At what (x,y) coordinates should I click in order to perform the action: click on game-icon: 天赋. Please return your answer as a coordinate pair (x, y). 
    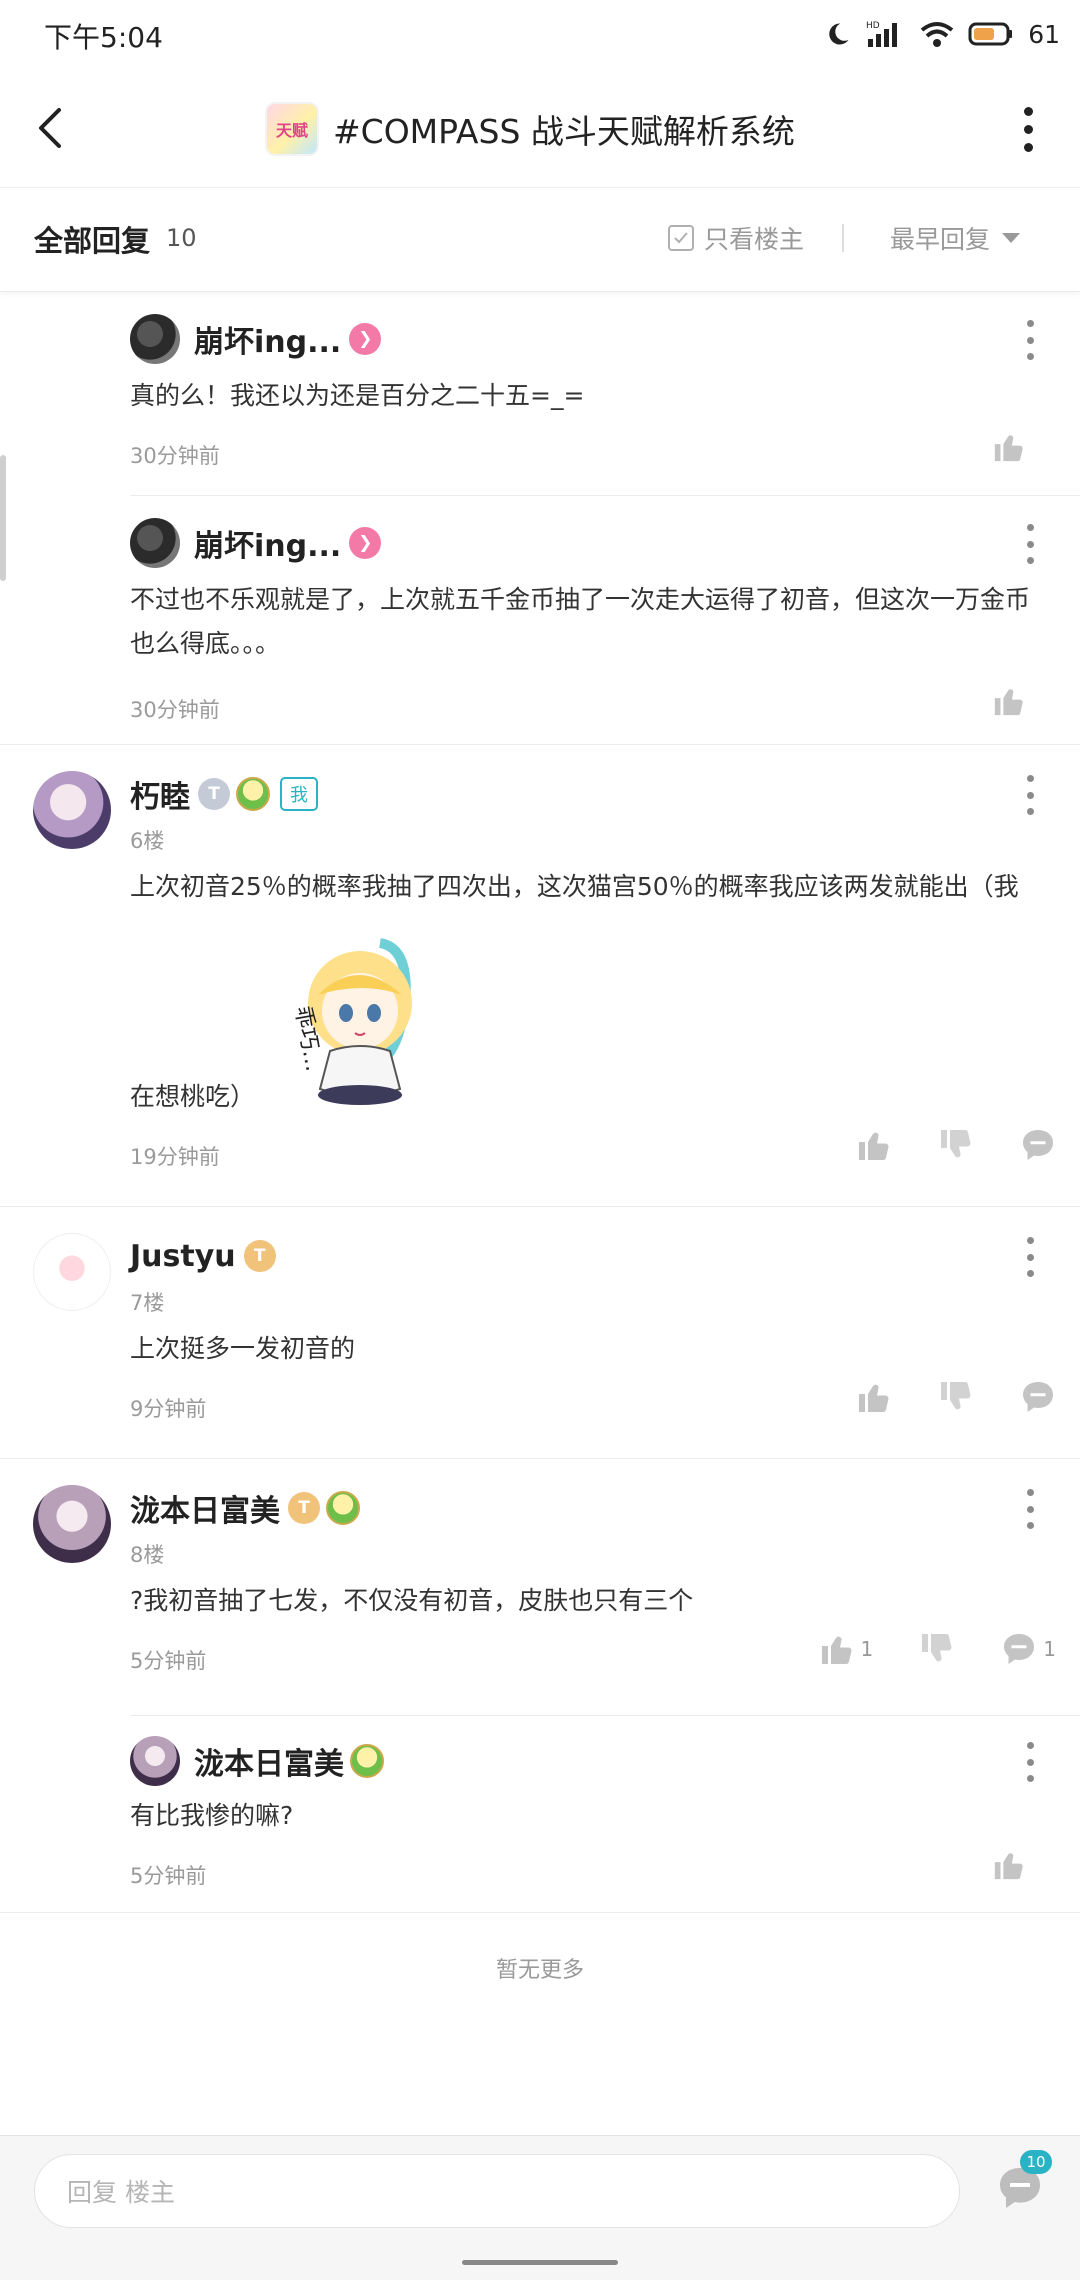
    Looking at the image, I should click on (292, 129).